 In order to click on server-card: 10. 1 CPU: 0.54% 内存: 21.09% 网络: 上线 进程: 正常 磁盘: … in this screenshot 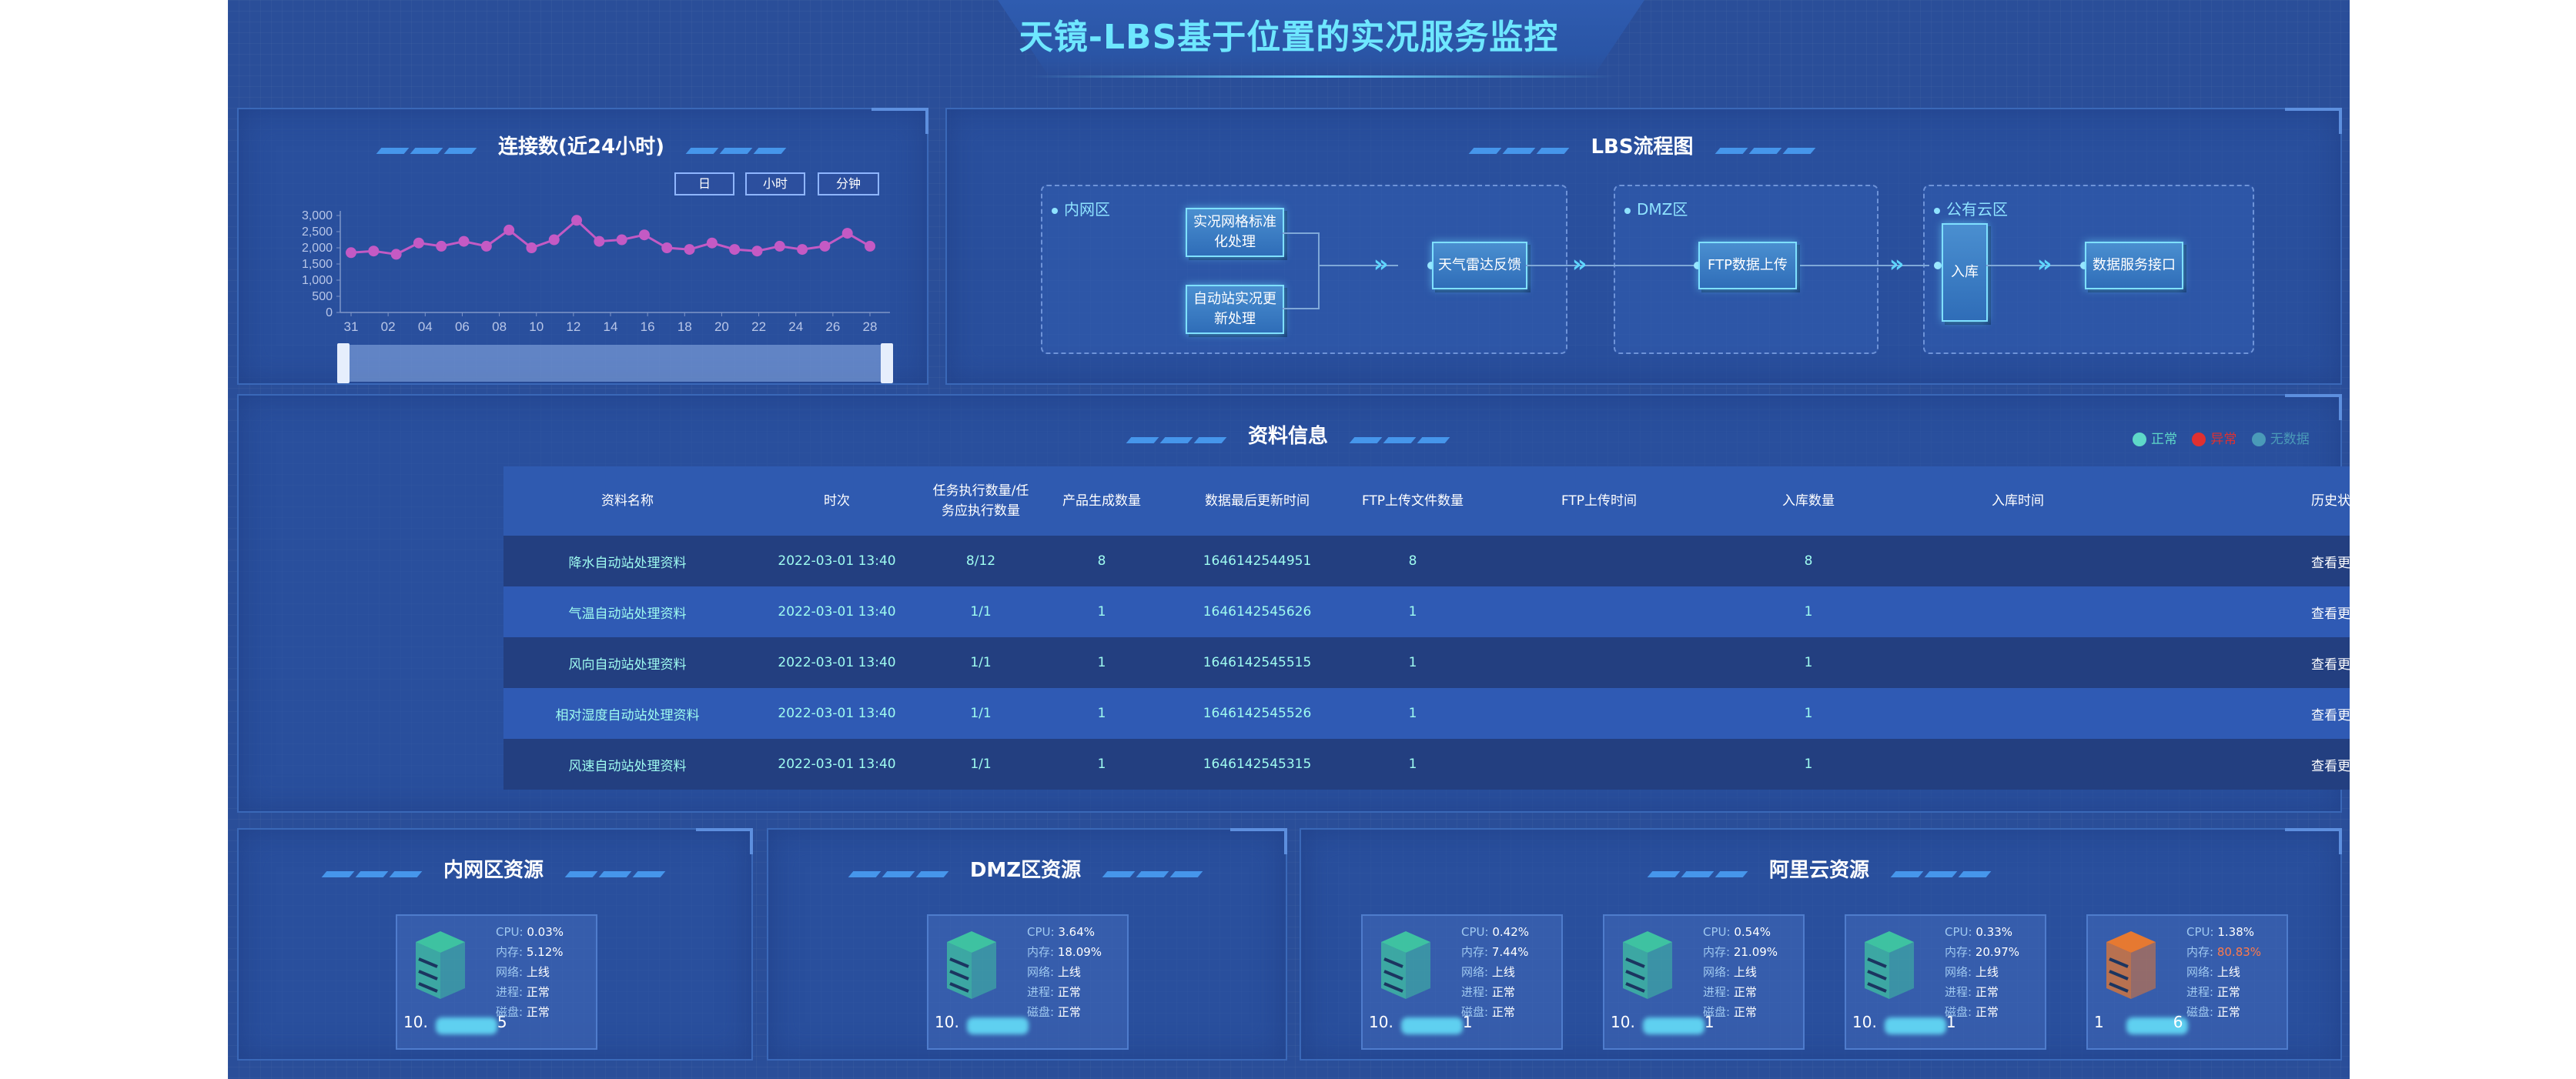, I will do `click(1704, 982)`.